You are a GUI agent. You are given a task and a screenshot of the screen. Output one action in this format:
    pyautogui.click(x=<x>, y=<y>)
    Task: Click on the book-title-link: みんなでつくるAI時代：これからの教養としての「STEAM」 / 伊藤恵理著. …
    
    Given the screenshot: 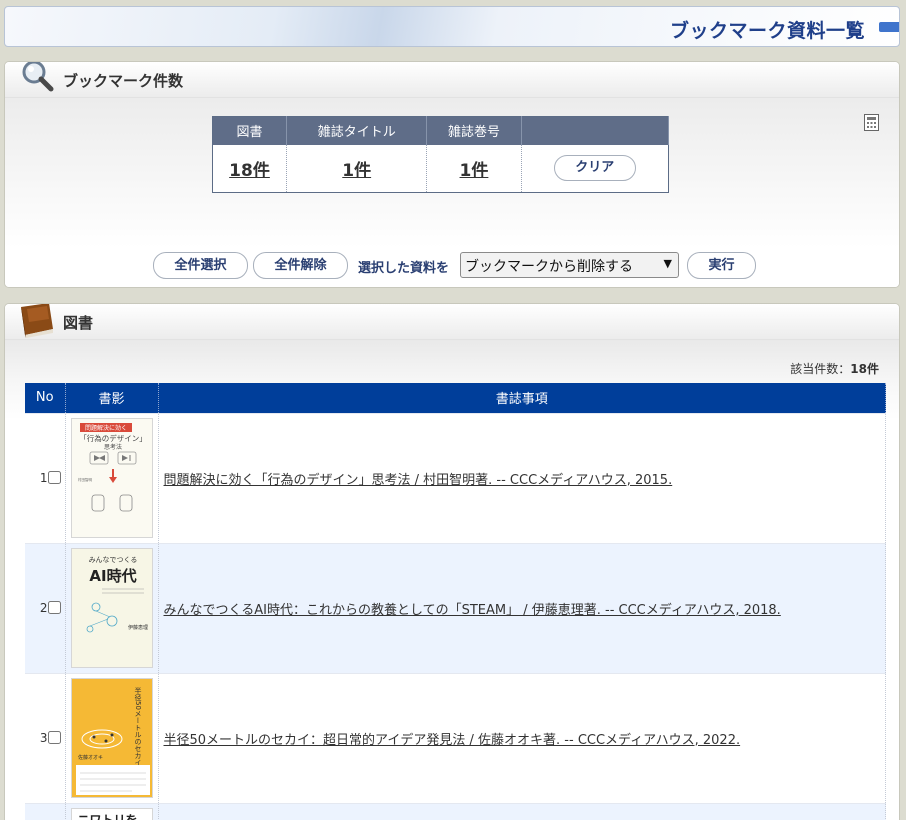 What is the action you would take?
    pyautogui.click(x=472, y=610)
    